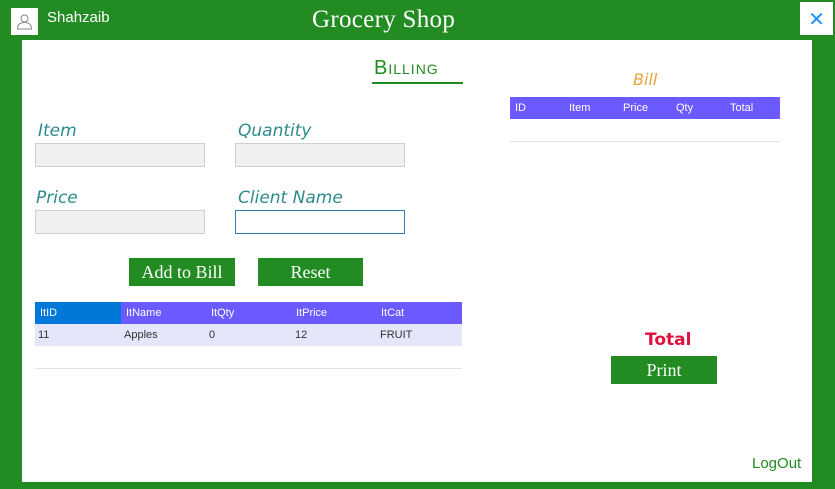 The image size is (835, 489). Describe the element at coordinates (57, 198) in the screenshot. I see `price-label: Price` at that location.